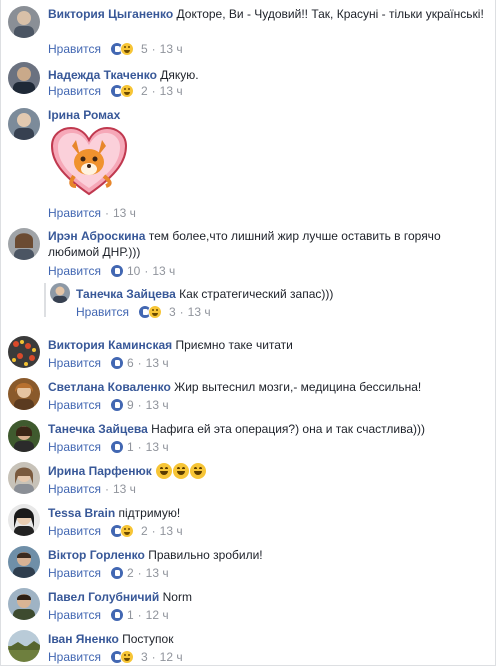 This screenshot has height=667, width=496. I want to click on author-name: Tessa Brain, so click(81, 513).